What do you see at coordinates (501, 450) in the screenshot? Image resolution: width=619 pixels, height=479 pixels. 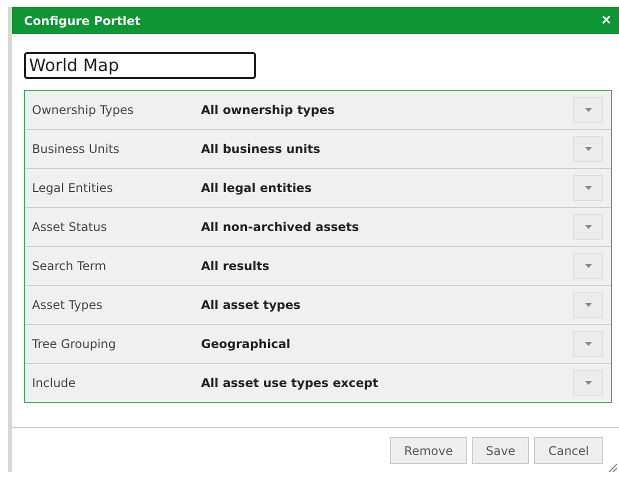 I see `dialog-button: Save` at bounding box center [501, 450].